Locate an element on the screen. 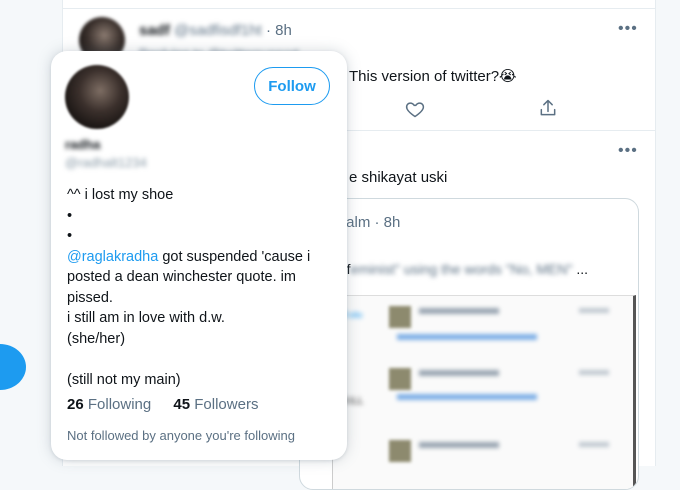  tweet-author-name: sadf is located at coordinates (154, 30).